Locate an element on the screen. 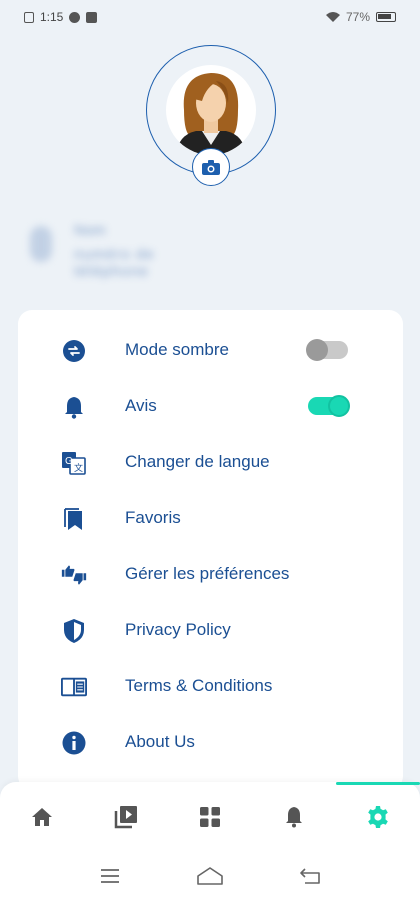 This screenshot has width=420, height=900. menu-item-favorites: Favoris is located at coordinates (210, 518).